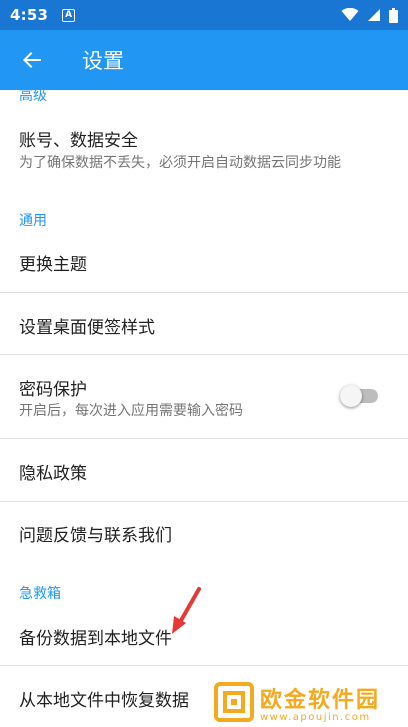 This screenshot has width=408, height=727. Describe the element at coordinates (131, 411) in the screenshot. I see `item-subtitle: 开启后，每次进入应用需要输入密码` at that location.